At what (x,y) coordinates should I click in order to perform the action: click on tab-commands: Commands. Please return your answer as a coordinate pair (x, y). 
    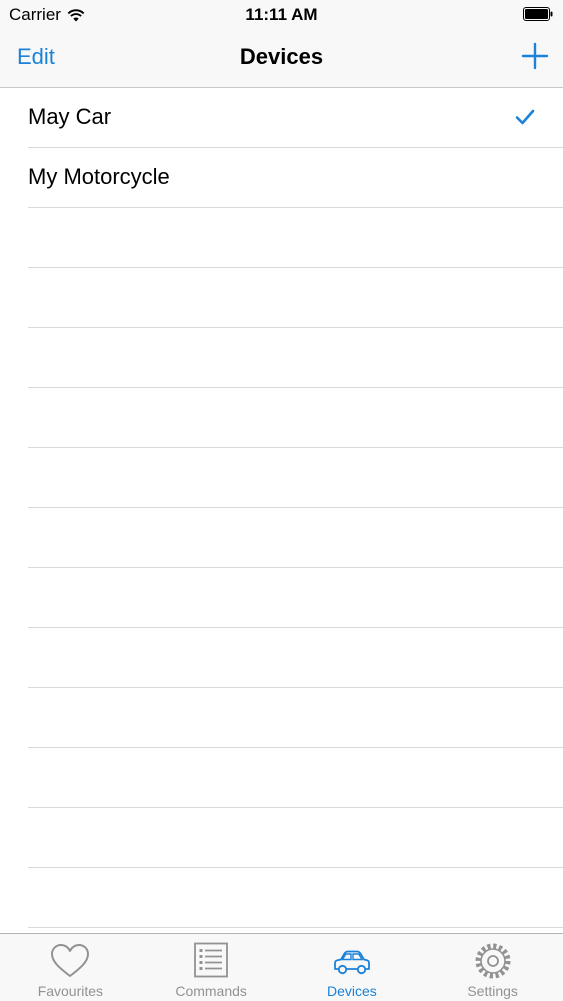
    Looking at the image, I should click on (211, 967).